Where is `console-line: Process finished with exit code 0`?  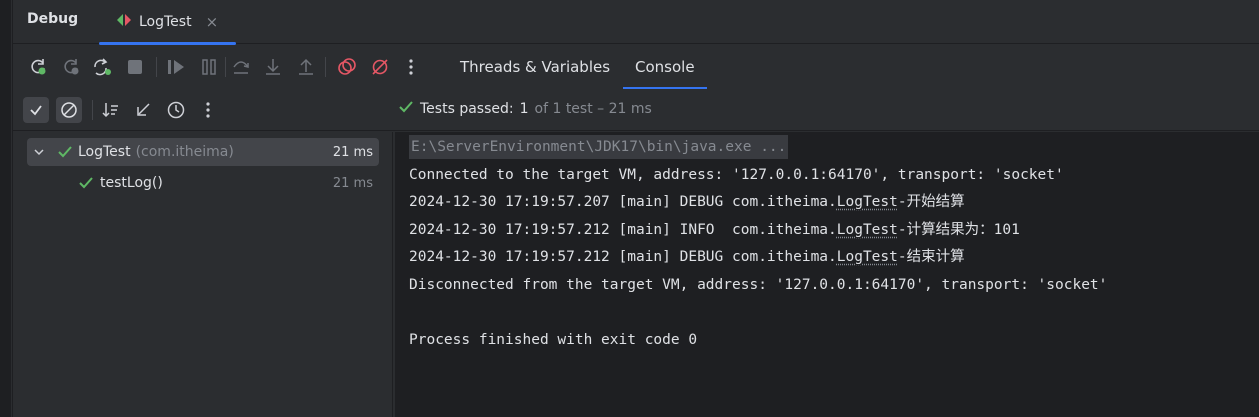 console-line: Process finished with exit code 0 is located at coordinates (553, 339).